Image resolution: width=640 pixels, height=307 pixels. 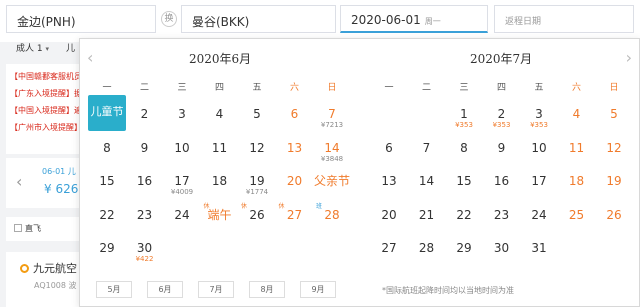 What do you see at coordinates (414, 19) in the screenshot?
I see `departure-date-input: 2020-06-01 周一` at bounding box center [414, 19].